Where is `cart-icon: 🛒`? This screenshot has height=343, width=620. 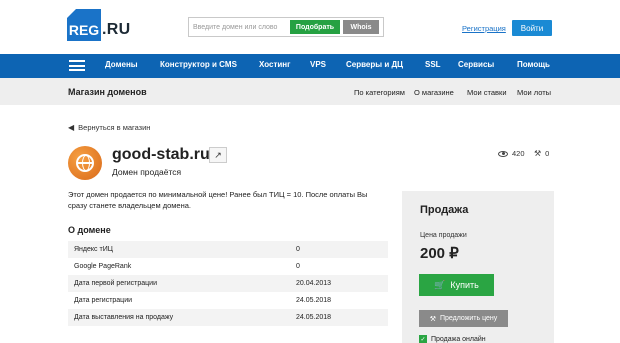
cart-icon: 🛒 is located at coordinates (440, 284).